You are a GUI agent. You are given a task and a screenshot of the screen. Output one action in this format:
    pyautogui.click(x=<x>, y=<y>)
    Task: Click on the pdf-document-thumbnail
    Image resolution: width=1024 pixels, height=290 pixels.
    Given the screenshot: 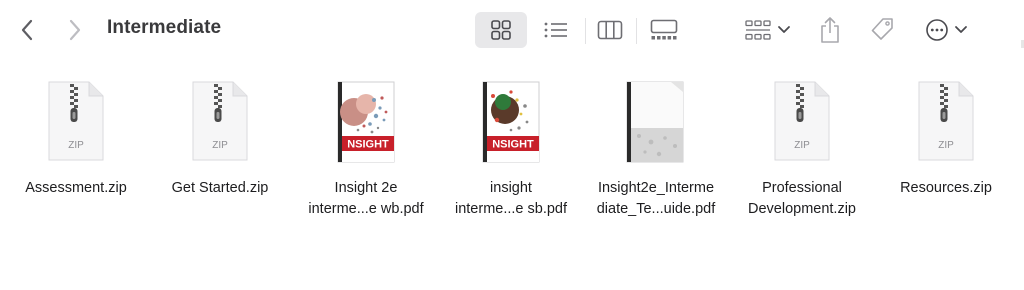 What is the action you would take?
    pyautogui.click(x=656, y=124)
    